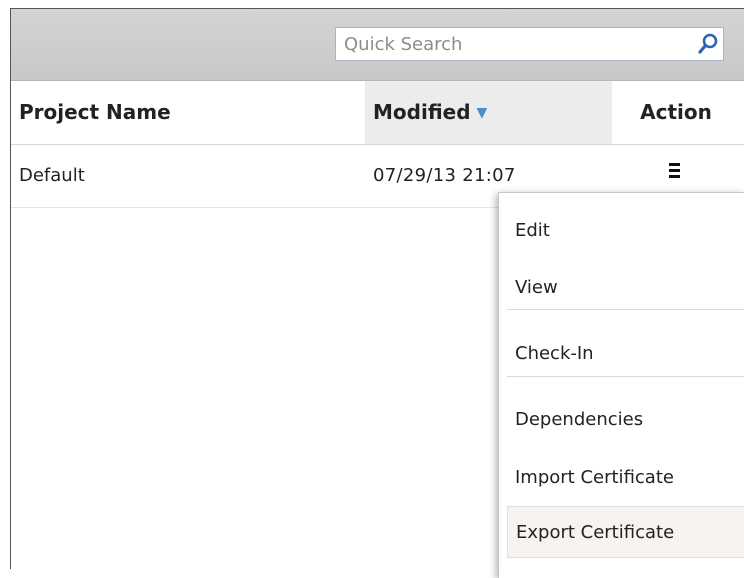 The width and height of the screenshot is (744, 578). Describe the element at coordinates (625, 288) in the screenshot. I see `menu-item-view: View` at that location.